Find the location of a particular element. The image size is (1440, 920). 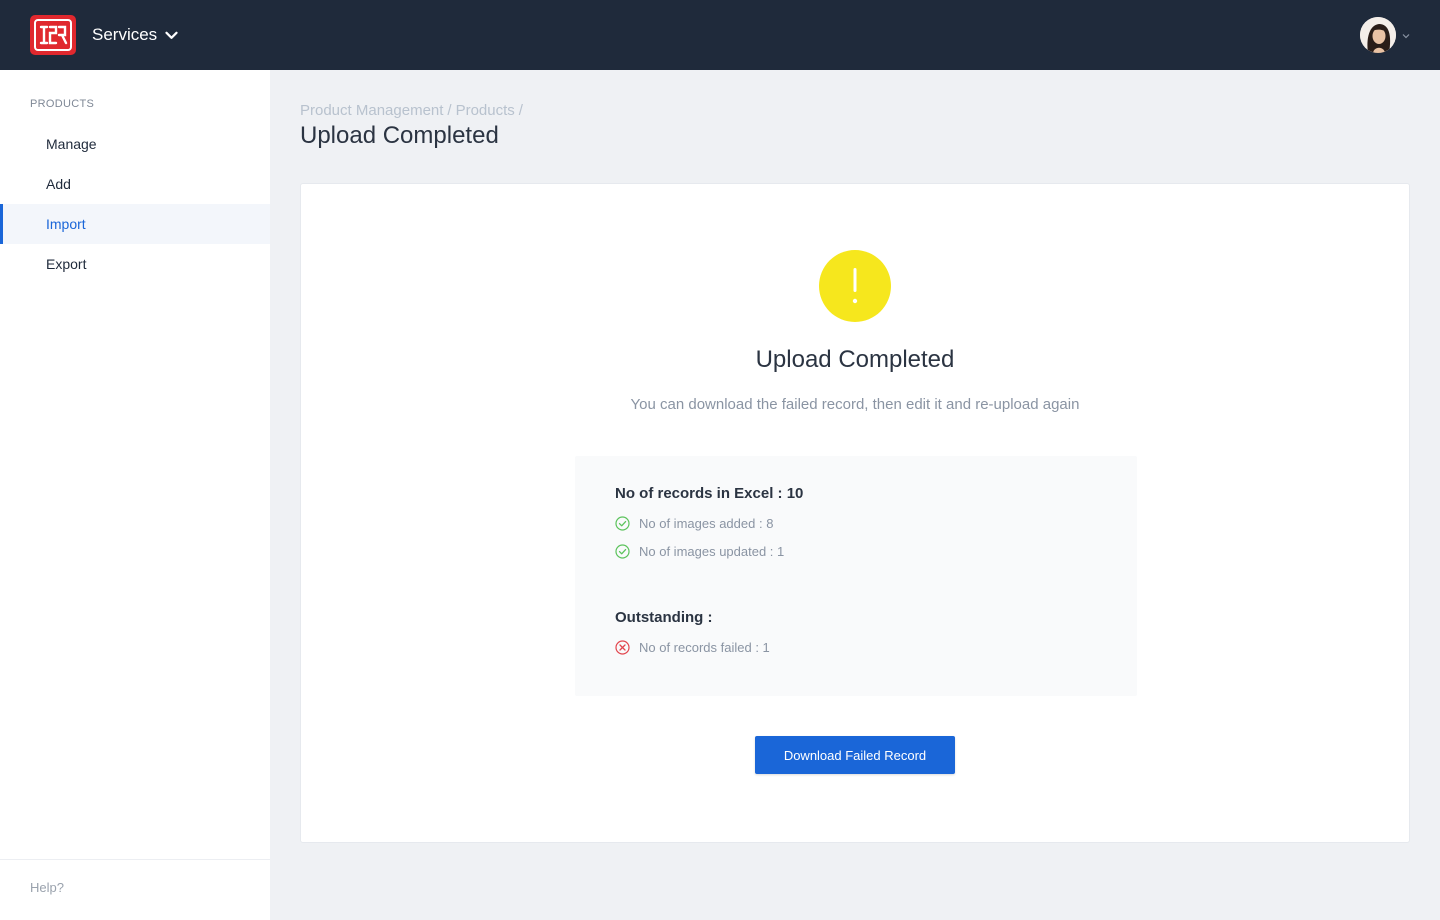

services-menu: Services is located at coordinates (135, 35).